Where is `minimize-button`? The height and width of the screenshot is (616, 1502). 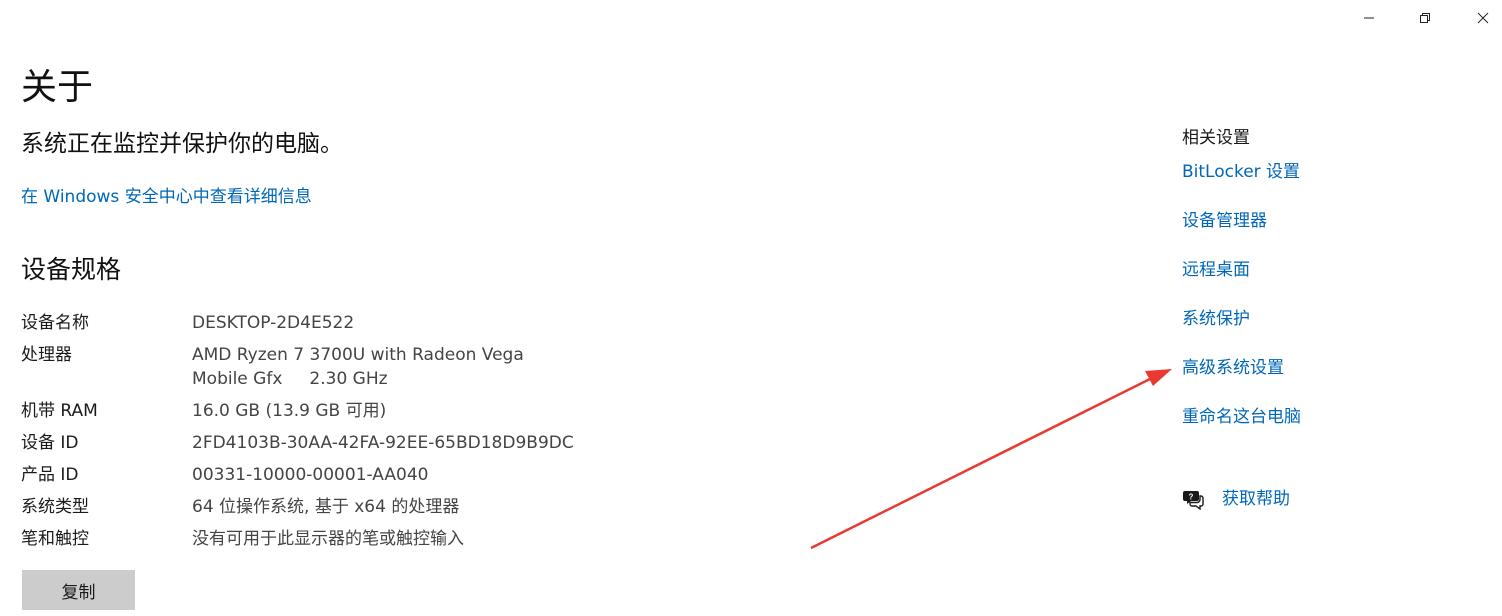
minimize-button is located at coordinates (1369, 18).